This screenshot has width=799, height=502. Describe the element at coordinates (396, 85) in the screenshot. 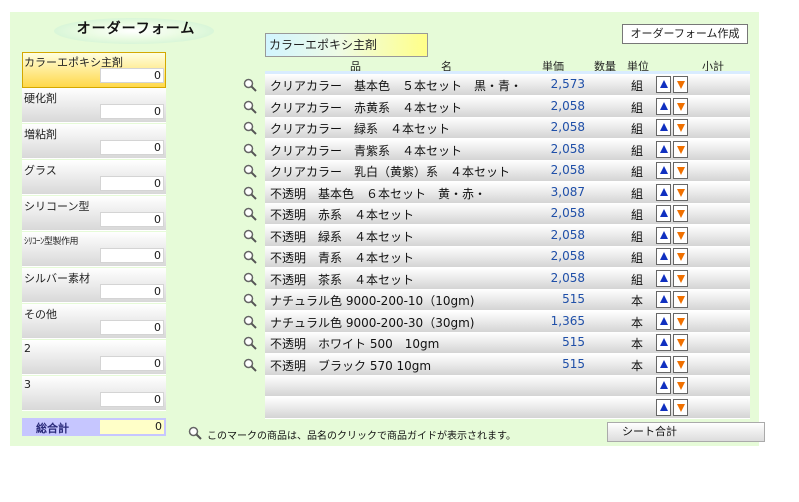

I see `product-name: クリアカラー 基本色 ５本セット 黒・青・` at that location.